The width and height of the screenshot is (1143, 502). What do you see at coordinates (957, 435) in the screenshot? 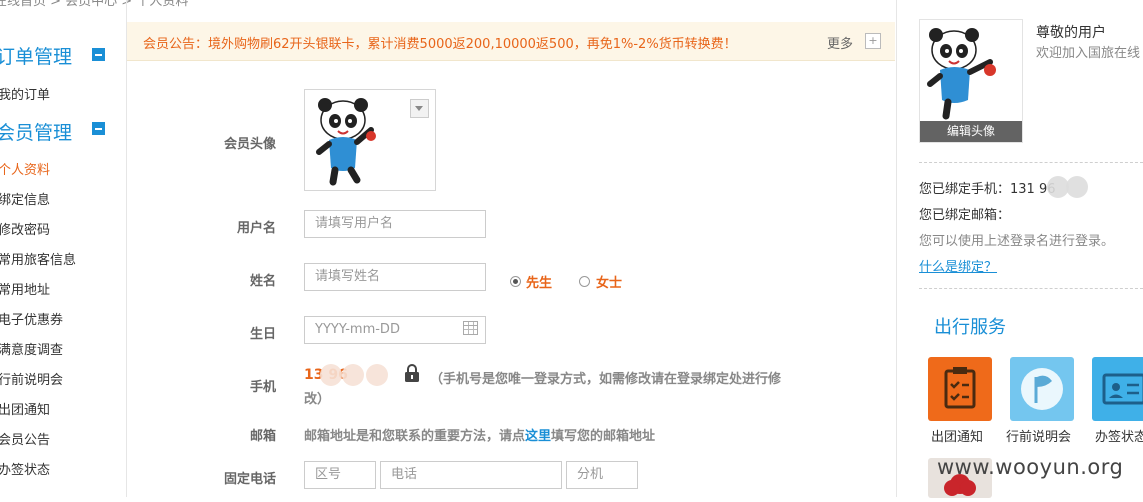
I see `service-label-departure: 出团通知` at bounding box center [957, 435].